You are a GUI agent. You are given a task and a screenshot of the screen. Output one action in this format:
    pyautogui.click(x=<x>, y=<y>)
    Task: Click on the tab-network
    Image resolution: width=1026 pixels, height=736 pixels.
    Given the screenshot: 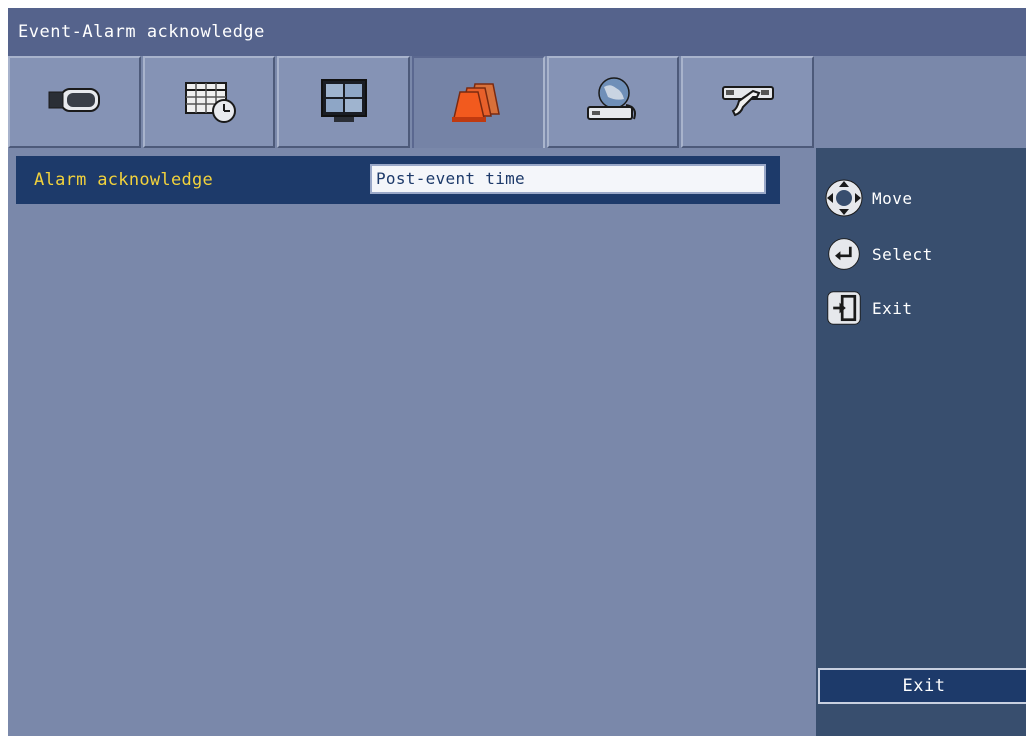 What is the action you would take?
    pyautogui.click(x=613, y=102)
    